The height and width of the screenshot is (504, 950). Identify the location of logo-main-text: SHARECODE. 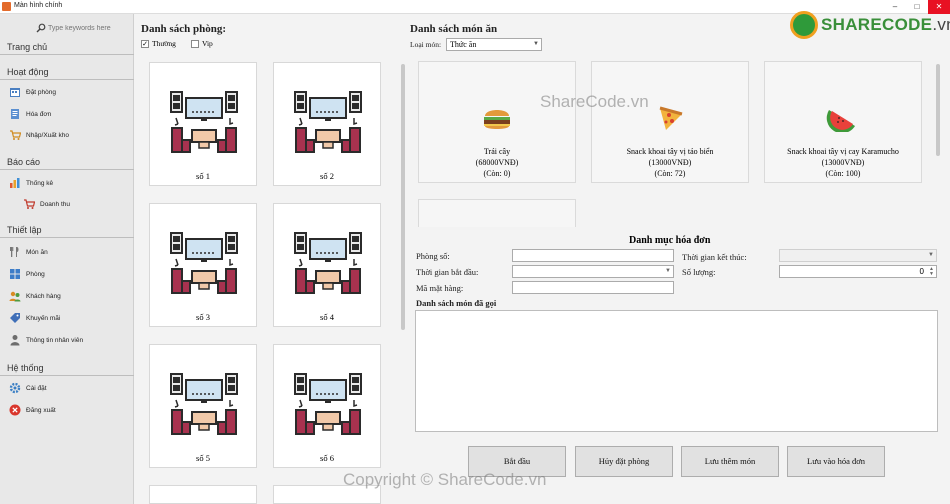
(877, 24).